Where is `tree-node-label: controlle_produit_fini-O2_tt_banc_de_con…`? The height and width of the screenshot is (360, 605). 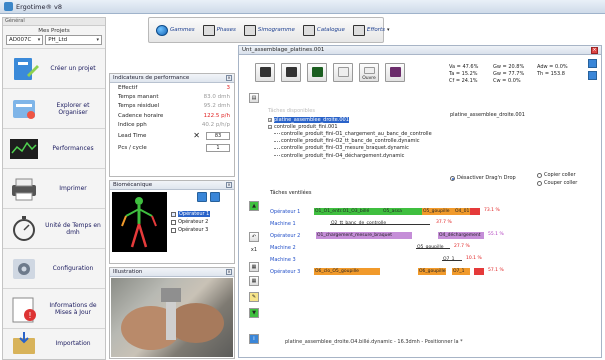
tree-node-label: controlle_produit_fini-O2_tt_banc_de_con… is located at coordinates (350, 141).